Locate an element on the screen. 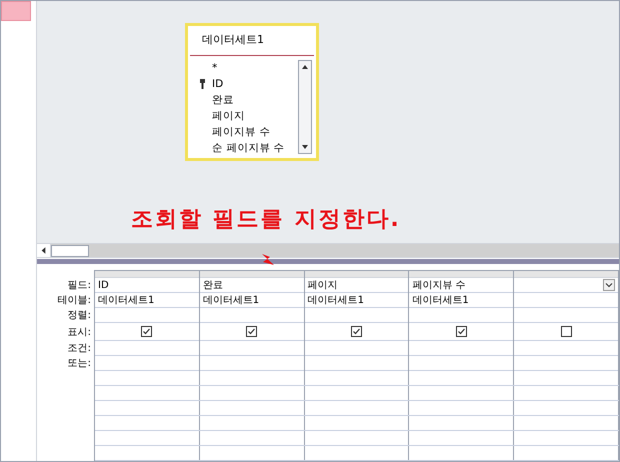  row-label: 필드: is located at coordinates (79, 286).